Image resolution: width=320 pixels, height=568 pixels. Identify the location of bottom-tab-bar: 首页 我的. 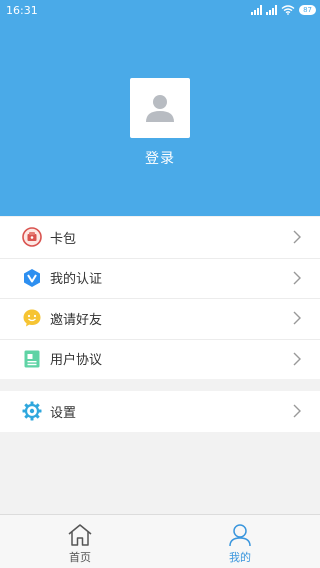
(160, 541).